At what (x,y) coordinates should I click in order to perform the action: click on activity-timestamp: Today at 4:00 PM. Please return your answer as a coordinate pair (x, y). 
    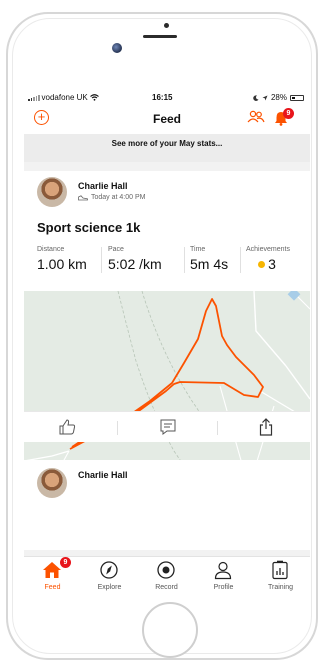
    Looking at the image, I should click on (118, 197).